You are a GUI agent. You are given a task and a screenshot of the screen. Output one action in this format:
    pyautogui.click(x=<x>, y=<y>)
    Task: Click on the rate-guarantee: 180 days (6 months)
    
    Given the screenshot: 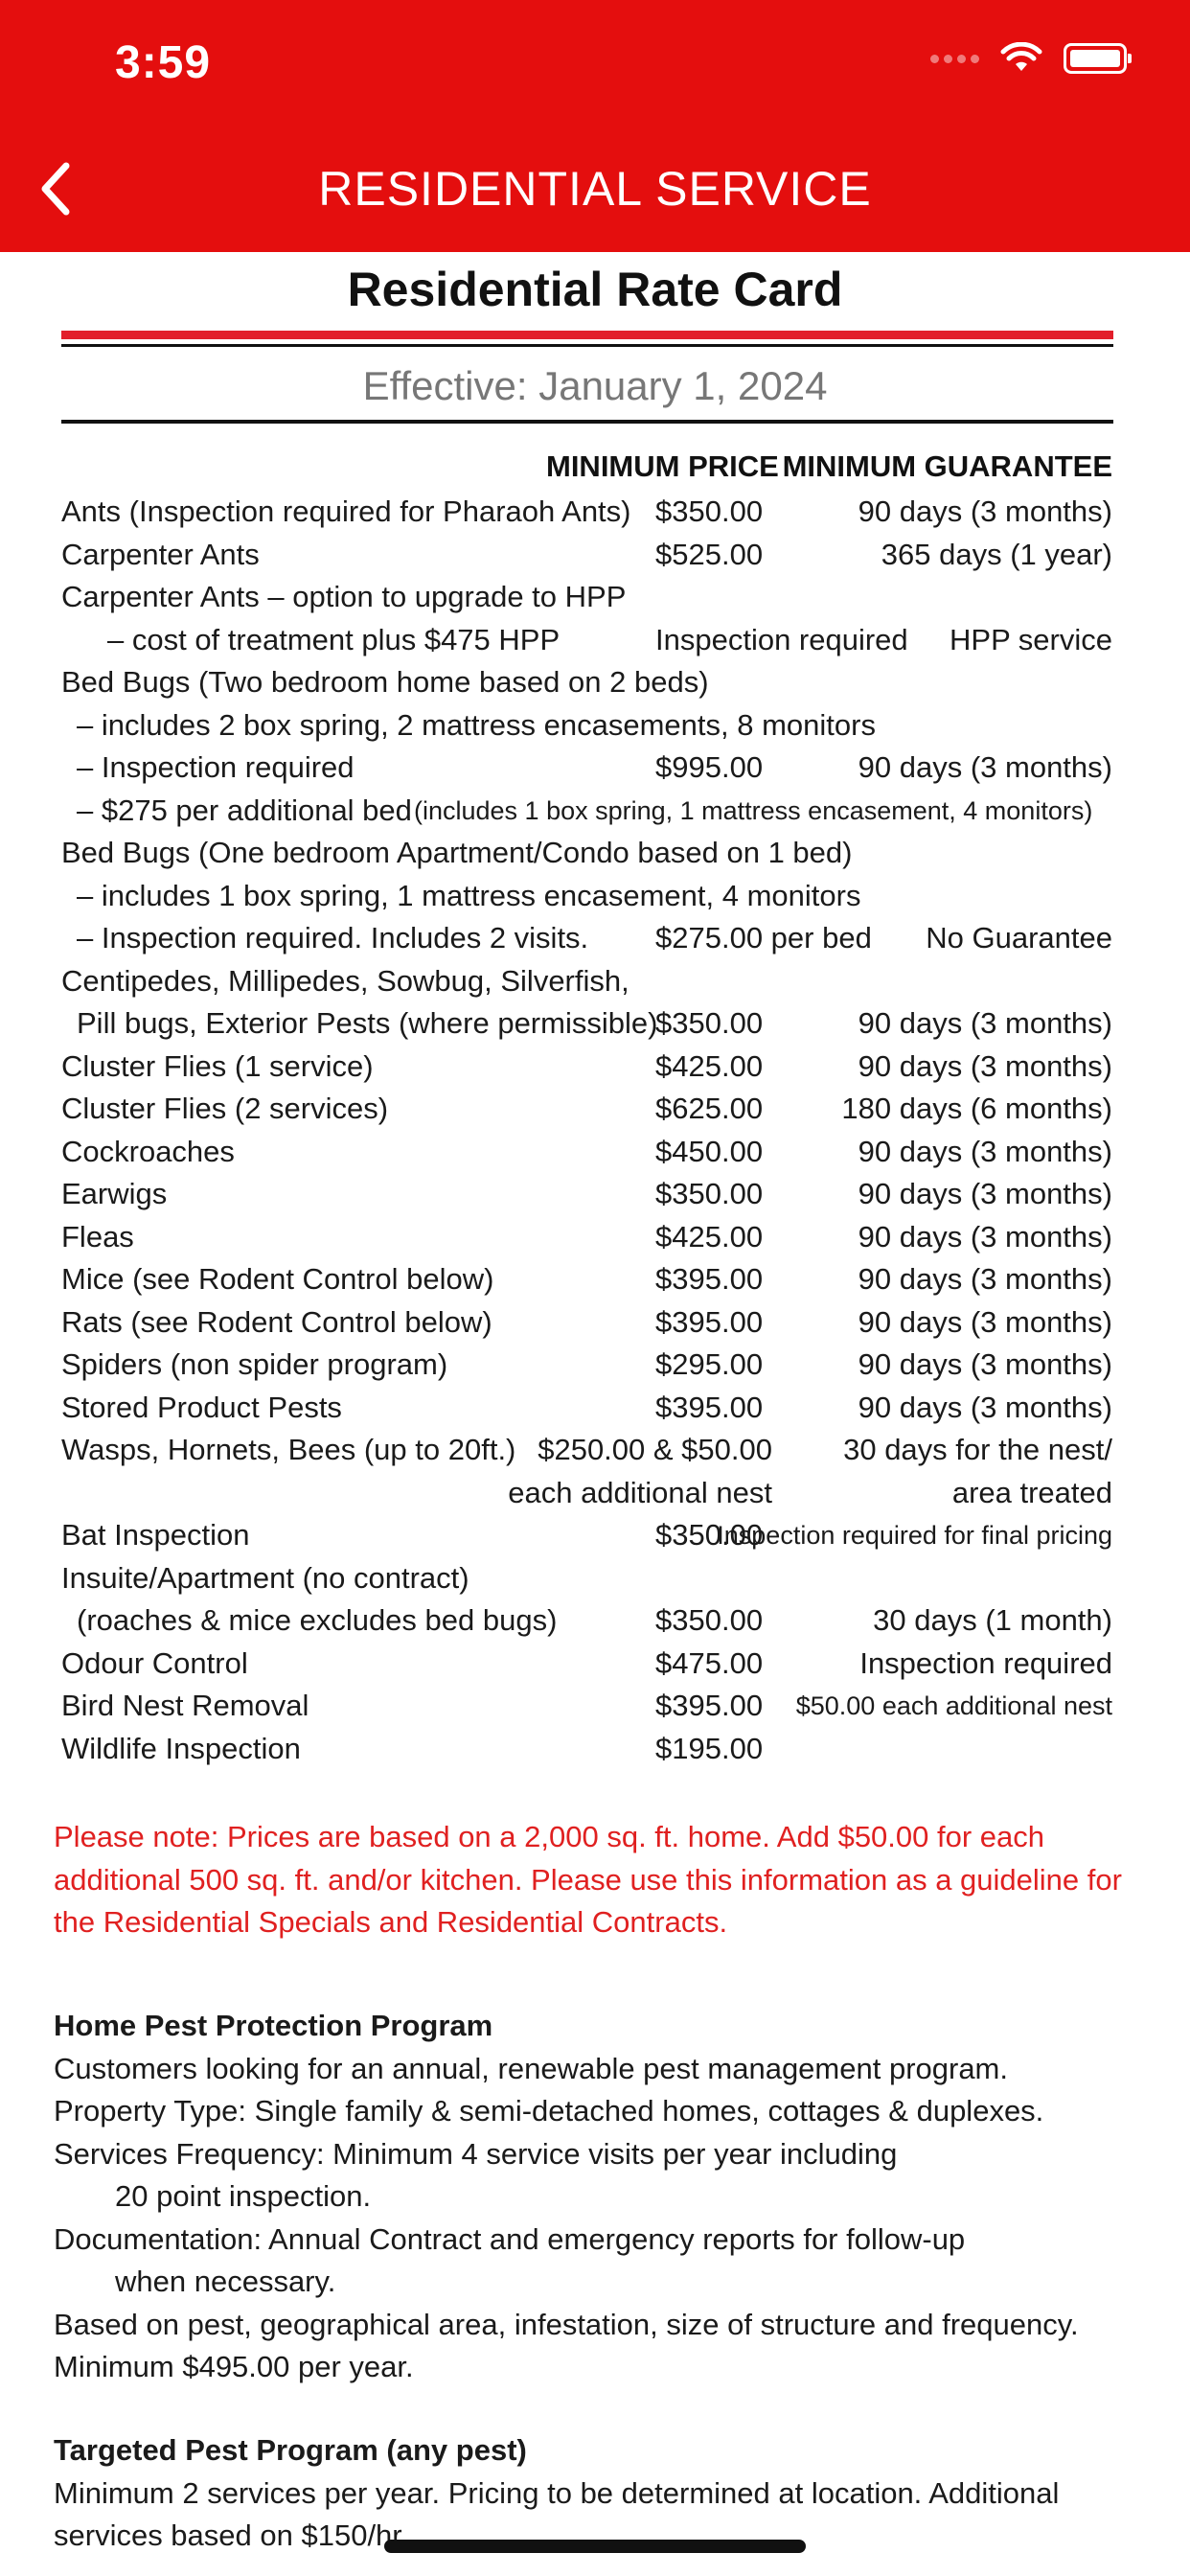 What is the action you would take?
    pyautogui.click(x=977, y=1108)
    